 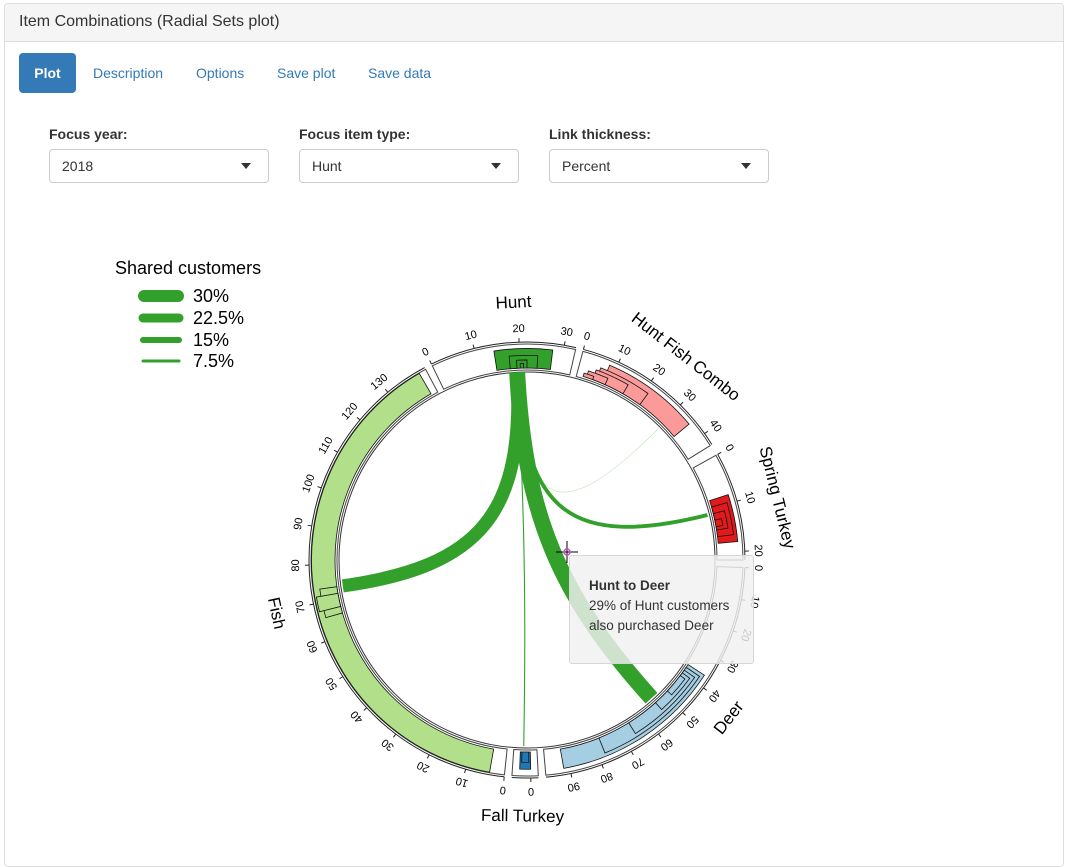 I want to click on sector-label: Hunt, so click(x=513, y=302).